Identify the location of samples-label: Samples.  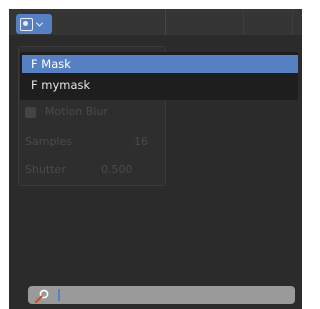
(48, 141).